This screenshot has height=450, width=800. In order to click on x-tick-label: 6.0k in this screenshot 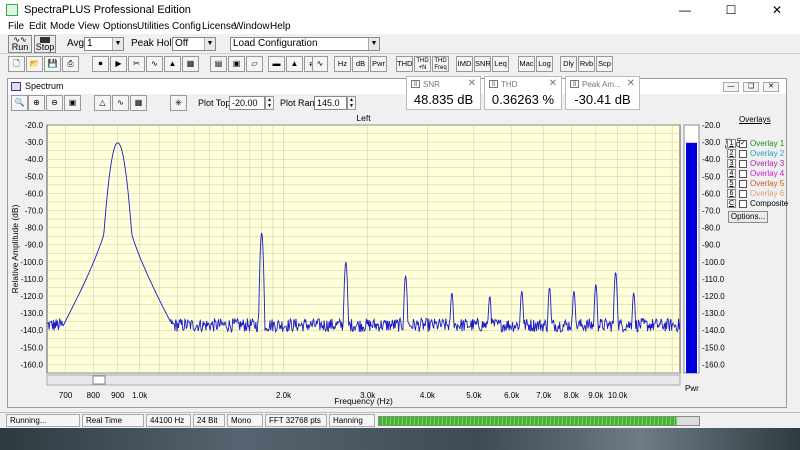, I will do `click(512, 395)`.